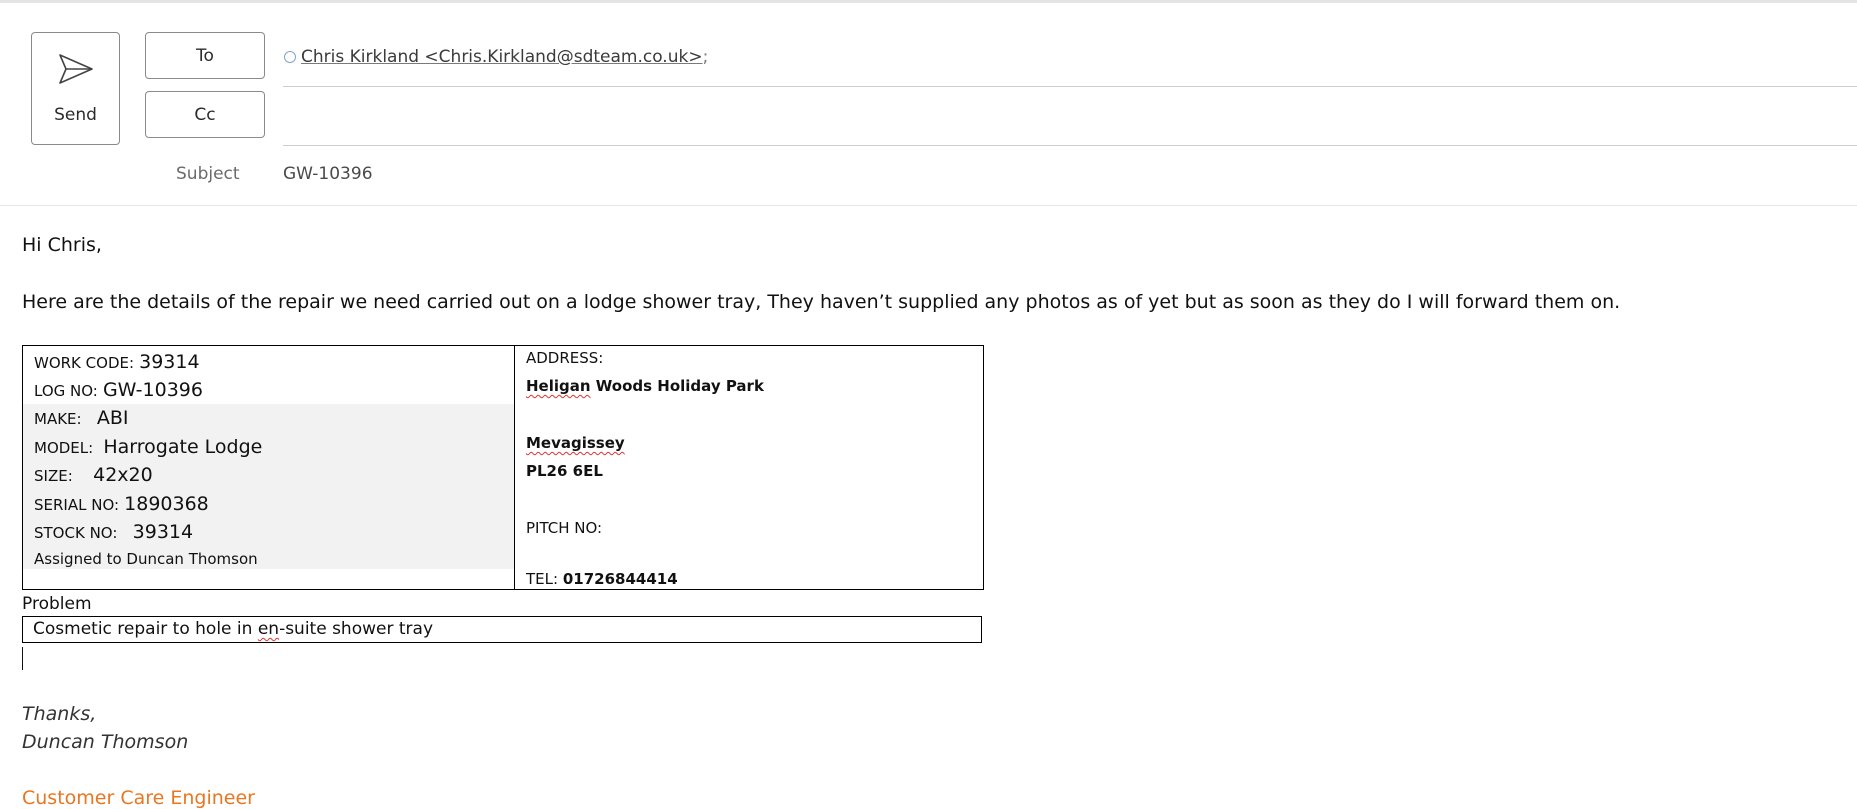  I want to click on address-park: Heligan Woods Holiday Park, so click(645, 386).